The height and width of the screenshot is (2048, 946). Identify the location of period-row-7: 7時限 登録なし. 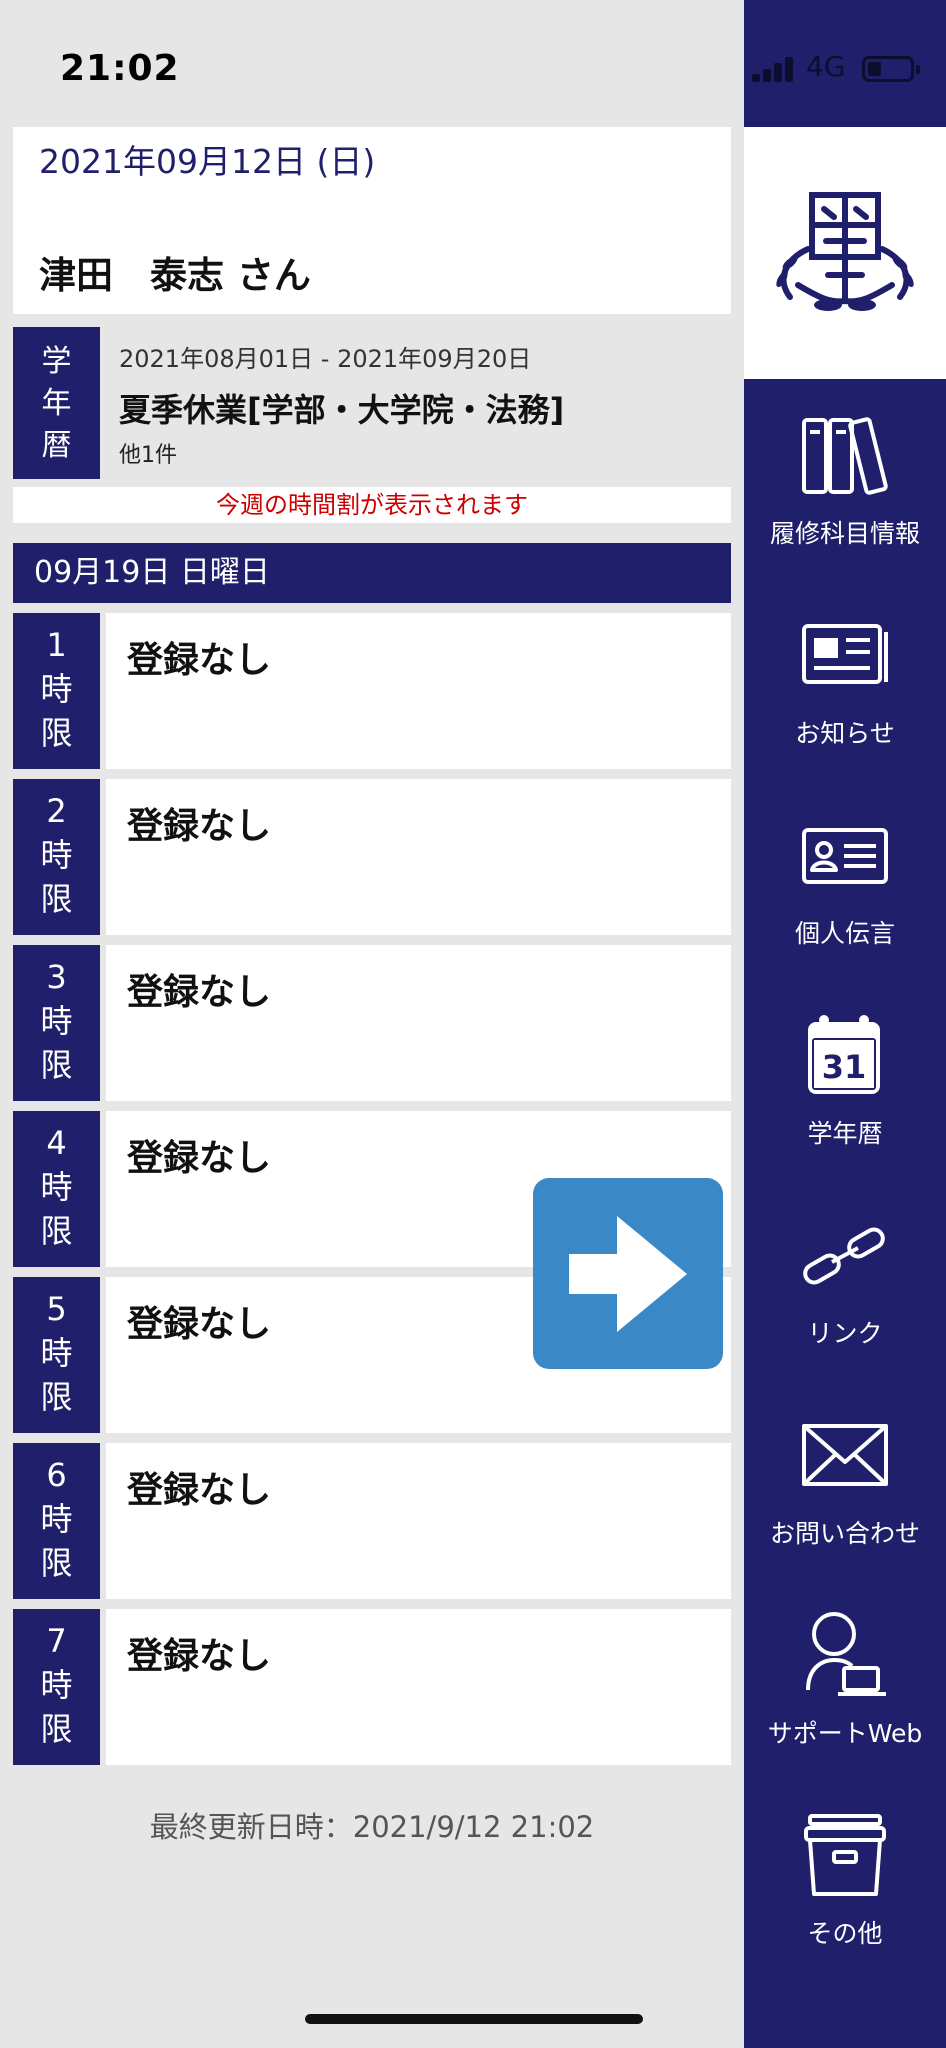
(372, 1687).